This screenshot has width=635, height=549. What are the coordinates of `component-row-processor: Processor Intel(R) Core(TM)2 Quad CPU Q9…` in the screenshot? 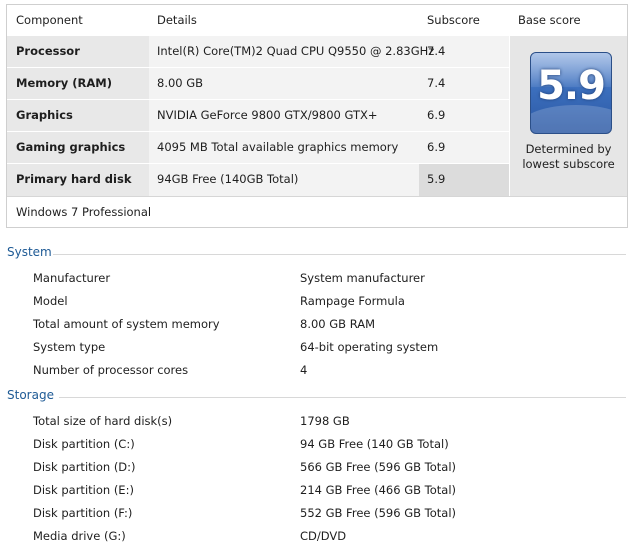 It's located at (258, 51).